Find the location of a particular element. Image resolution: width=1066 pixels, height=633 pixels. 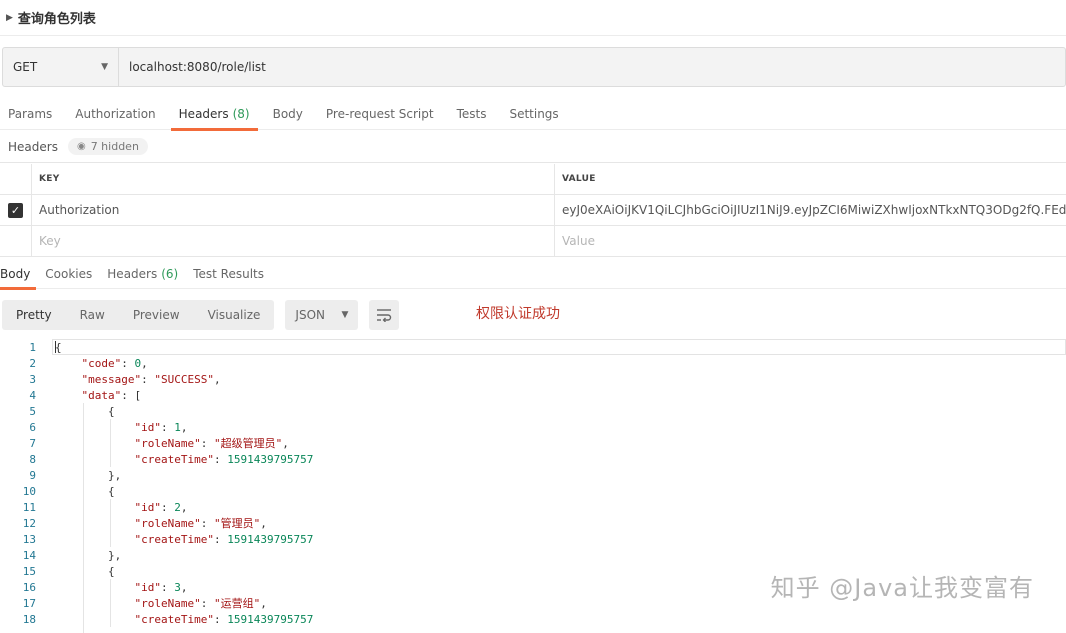

table-row-empty: Key Value is located at coordinates (533, 241).